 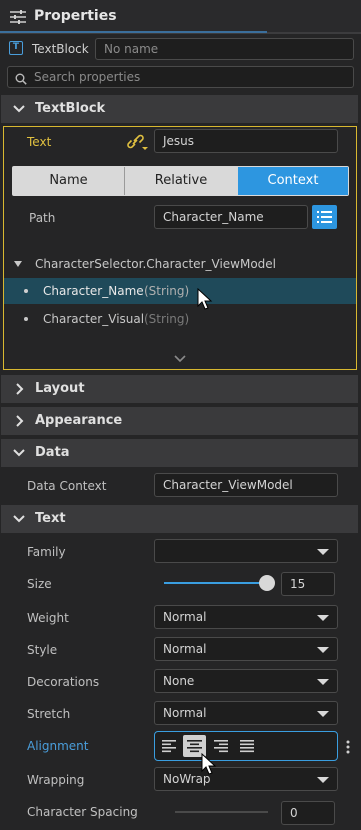 I want to click on size-value: 15, so click(x=298, y=584).